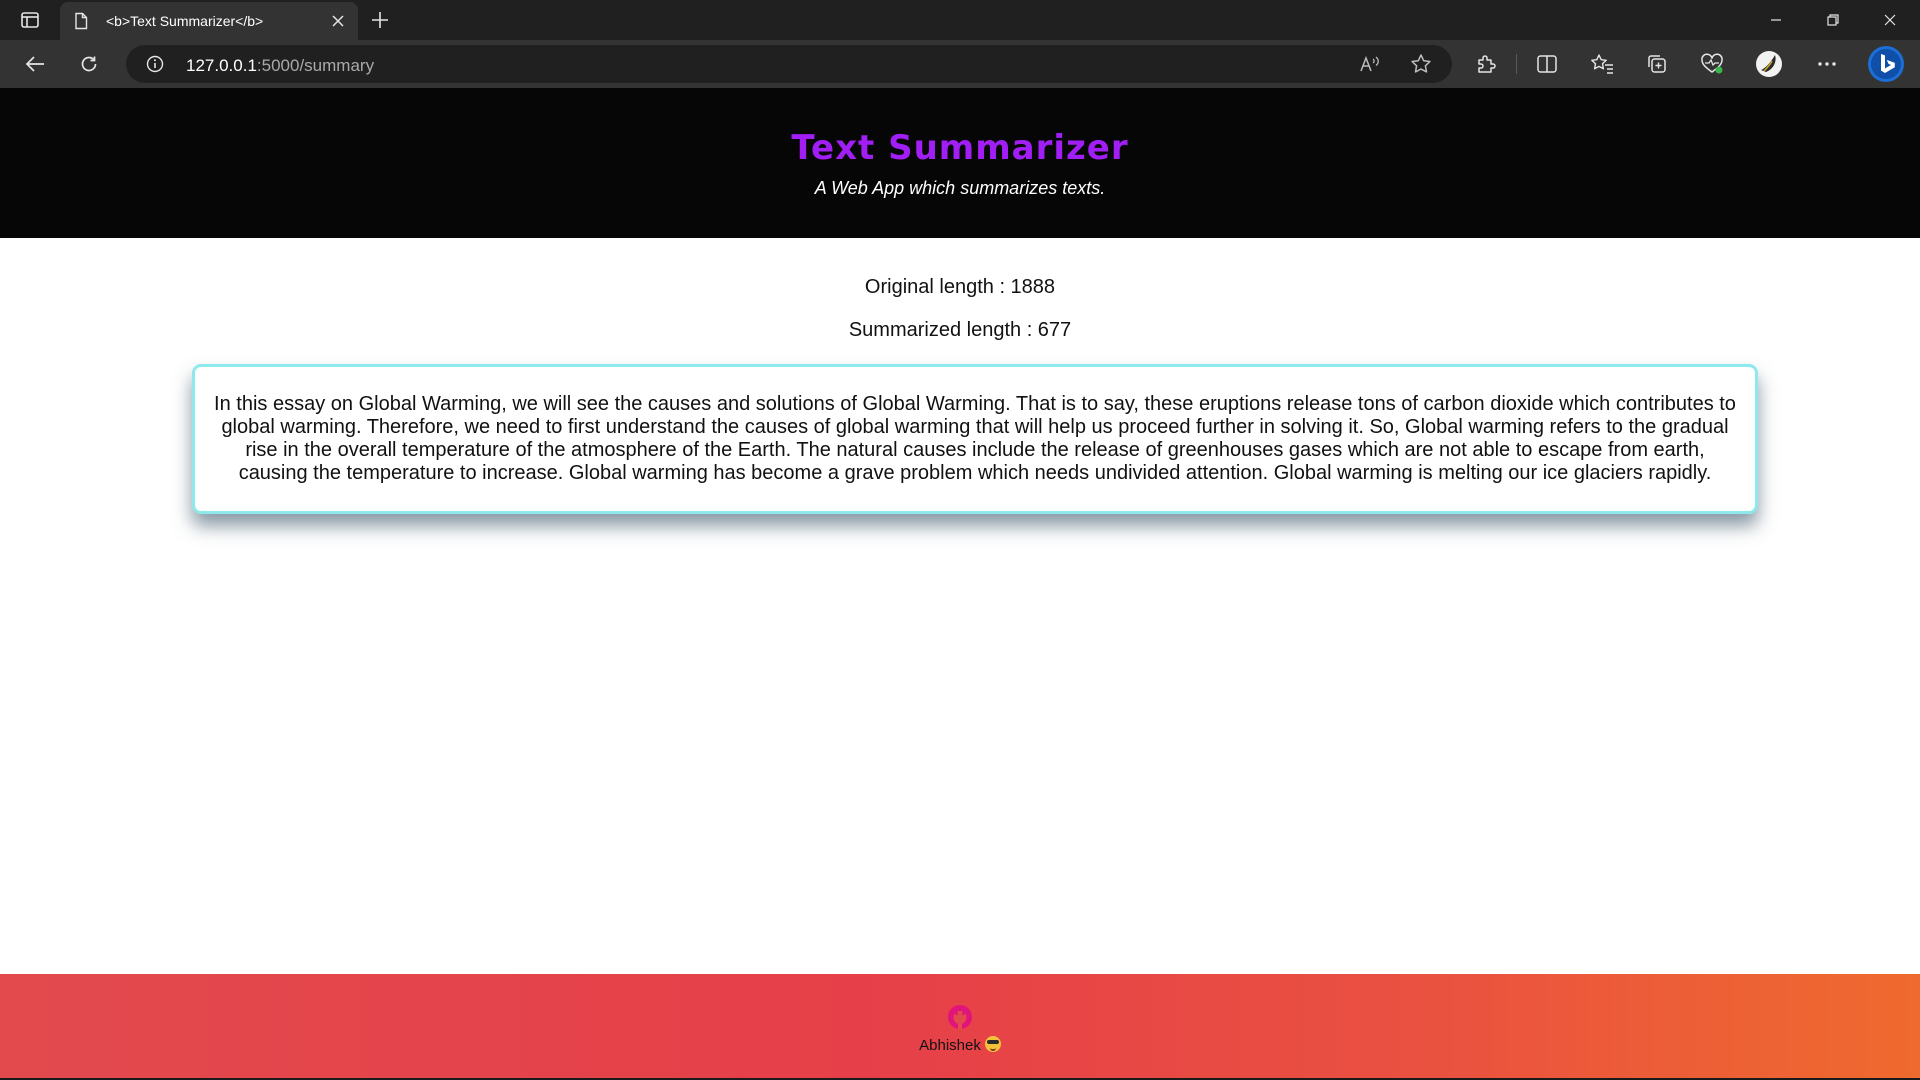 The image size is (1920, 1080). I want to click on split-screen-icon, so click(1547, 64).